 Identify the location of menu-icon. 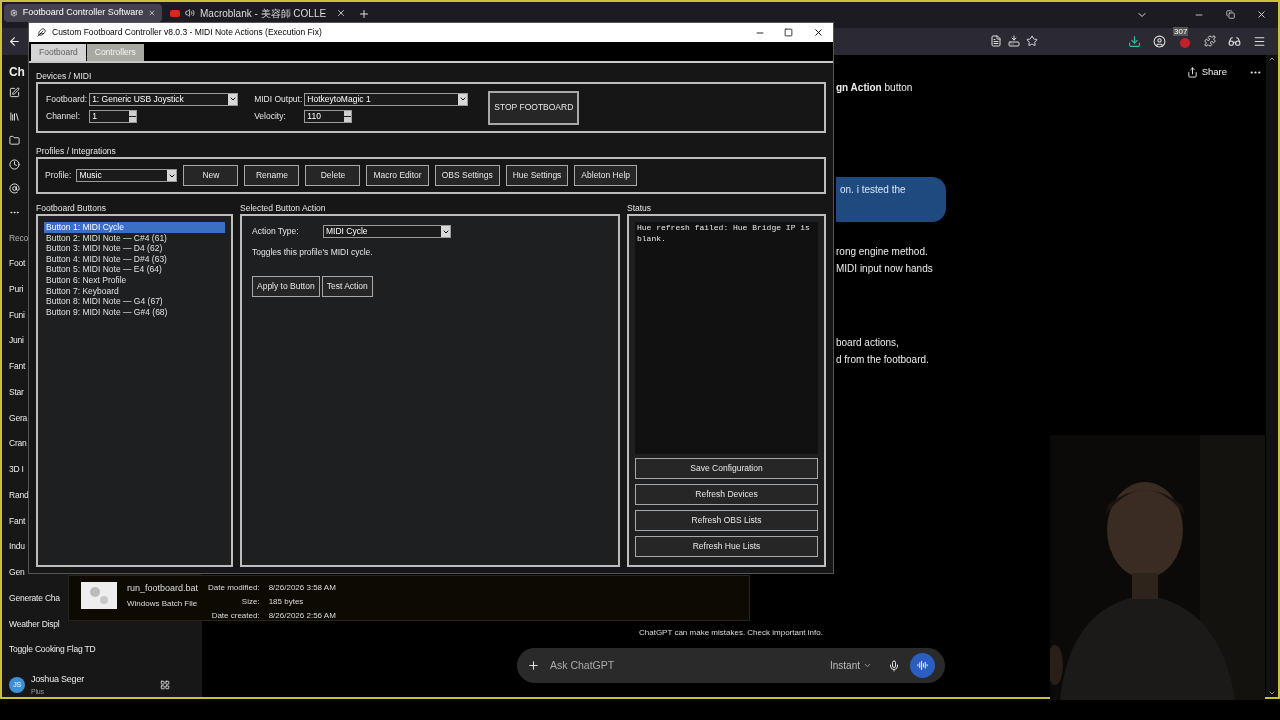
(1259, 41).